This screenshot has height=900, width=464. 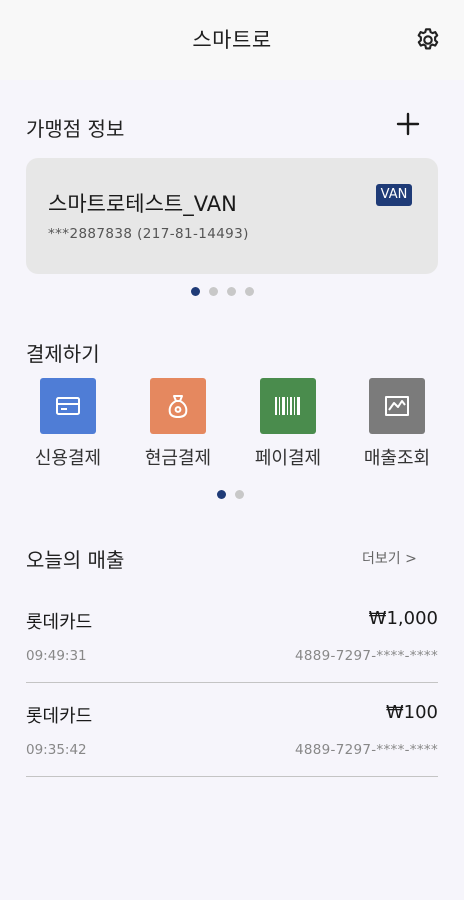 What do you see at coordinates (68, 458) in the screenshot?
I see `pay-item-label: 신용결제` at bounding box center [68, 458].